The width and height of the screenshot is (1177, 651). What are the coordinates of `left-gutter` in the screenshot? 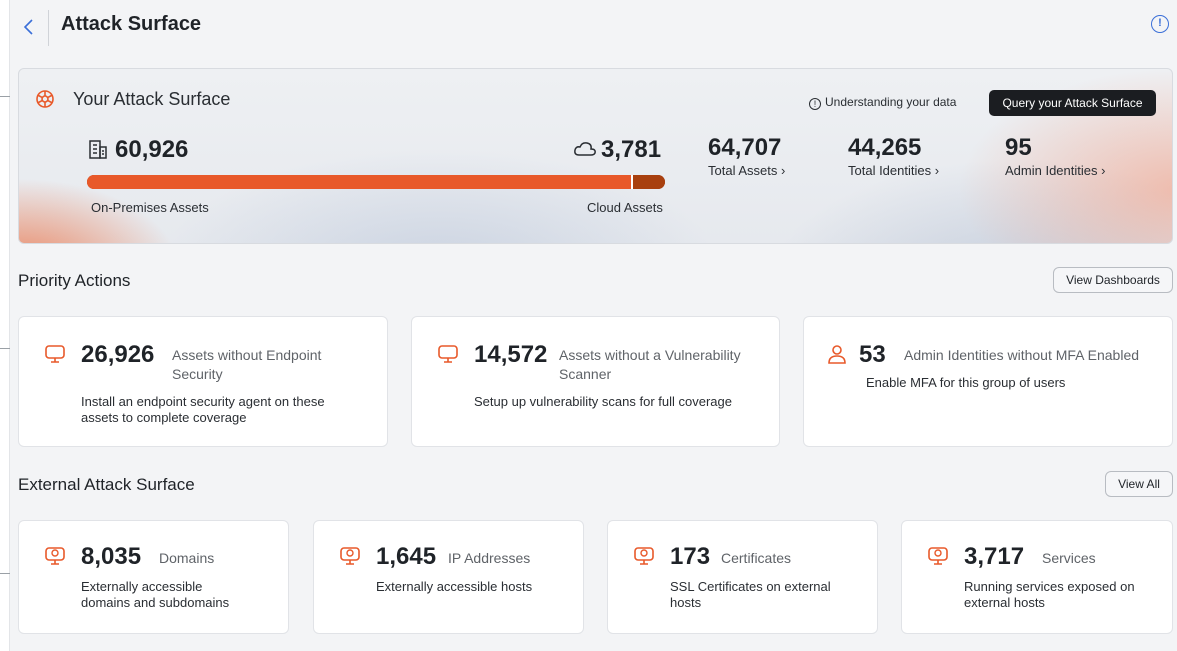 It's located at (5, 325).